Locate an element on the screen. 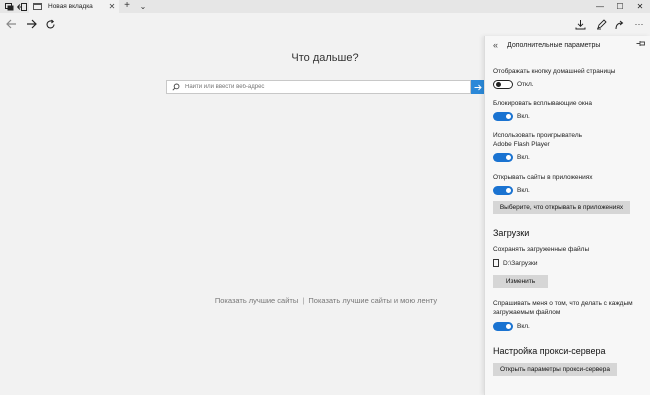 This screenshot has width=650, height=395. refresh-button is located at coordinates (50, 24).